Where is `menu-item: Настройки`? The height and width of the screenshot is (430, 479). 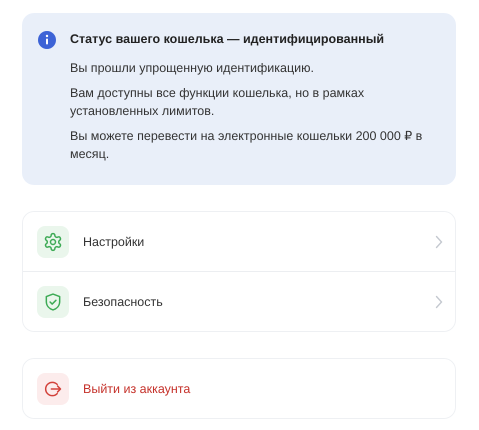
menu-item: Настройки is located at coordinates (239, 241).